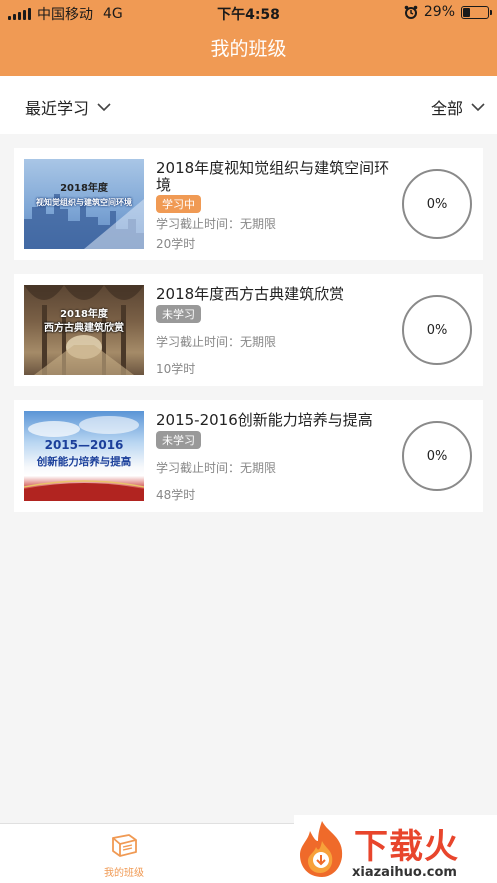 Image resolution: width=497 pixels, height=883 pixels. Describe the element at coordinates (84, 445) in the screenshot. I see `thumbnail-text-year: 2015—2016` at that location.